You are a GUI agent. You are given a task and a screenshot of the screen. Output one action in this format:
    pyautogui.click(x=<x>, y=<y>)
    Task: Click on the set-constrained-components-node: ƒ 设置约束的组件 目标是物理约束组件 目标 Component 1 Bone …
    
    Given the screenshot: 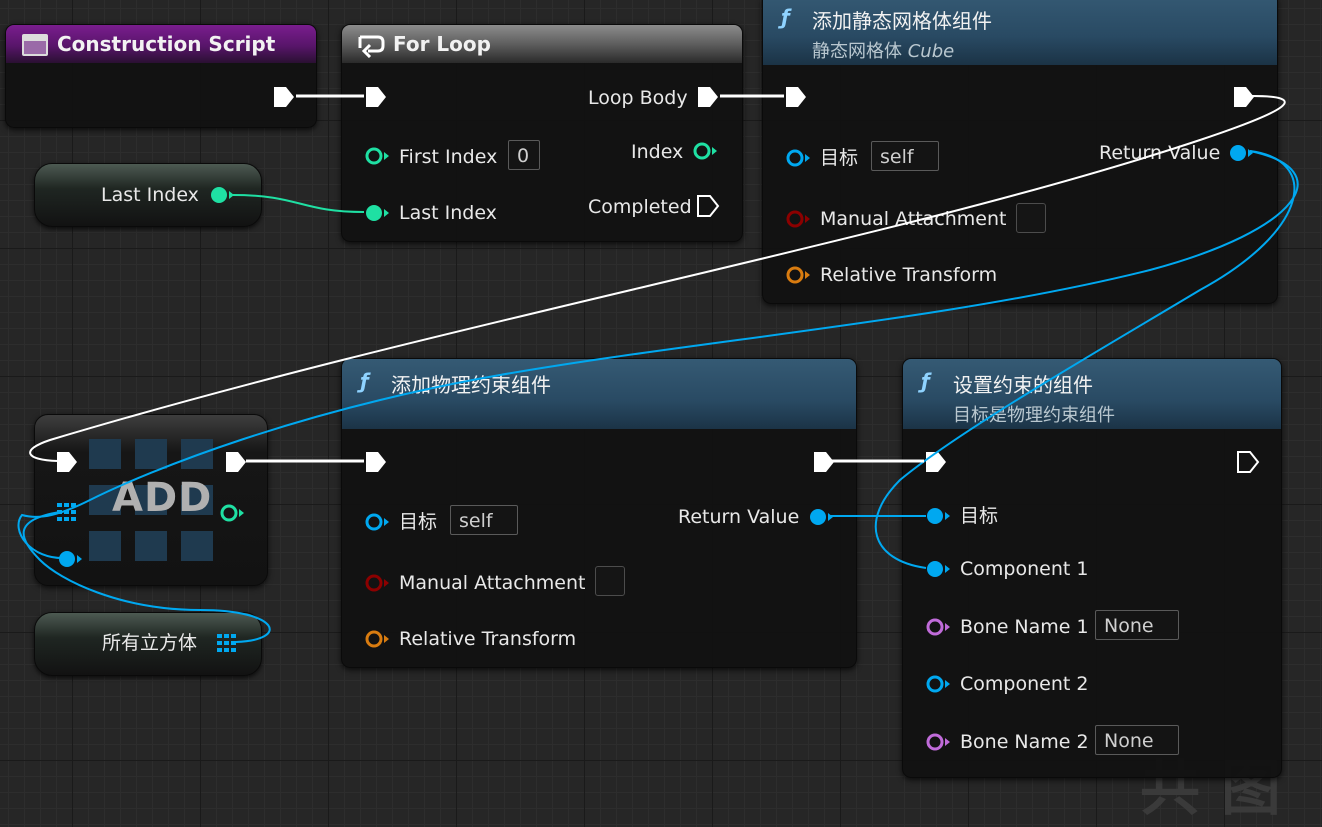 What is the action you would take?
    pyautogui.click(x=1092, y=568)
    